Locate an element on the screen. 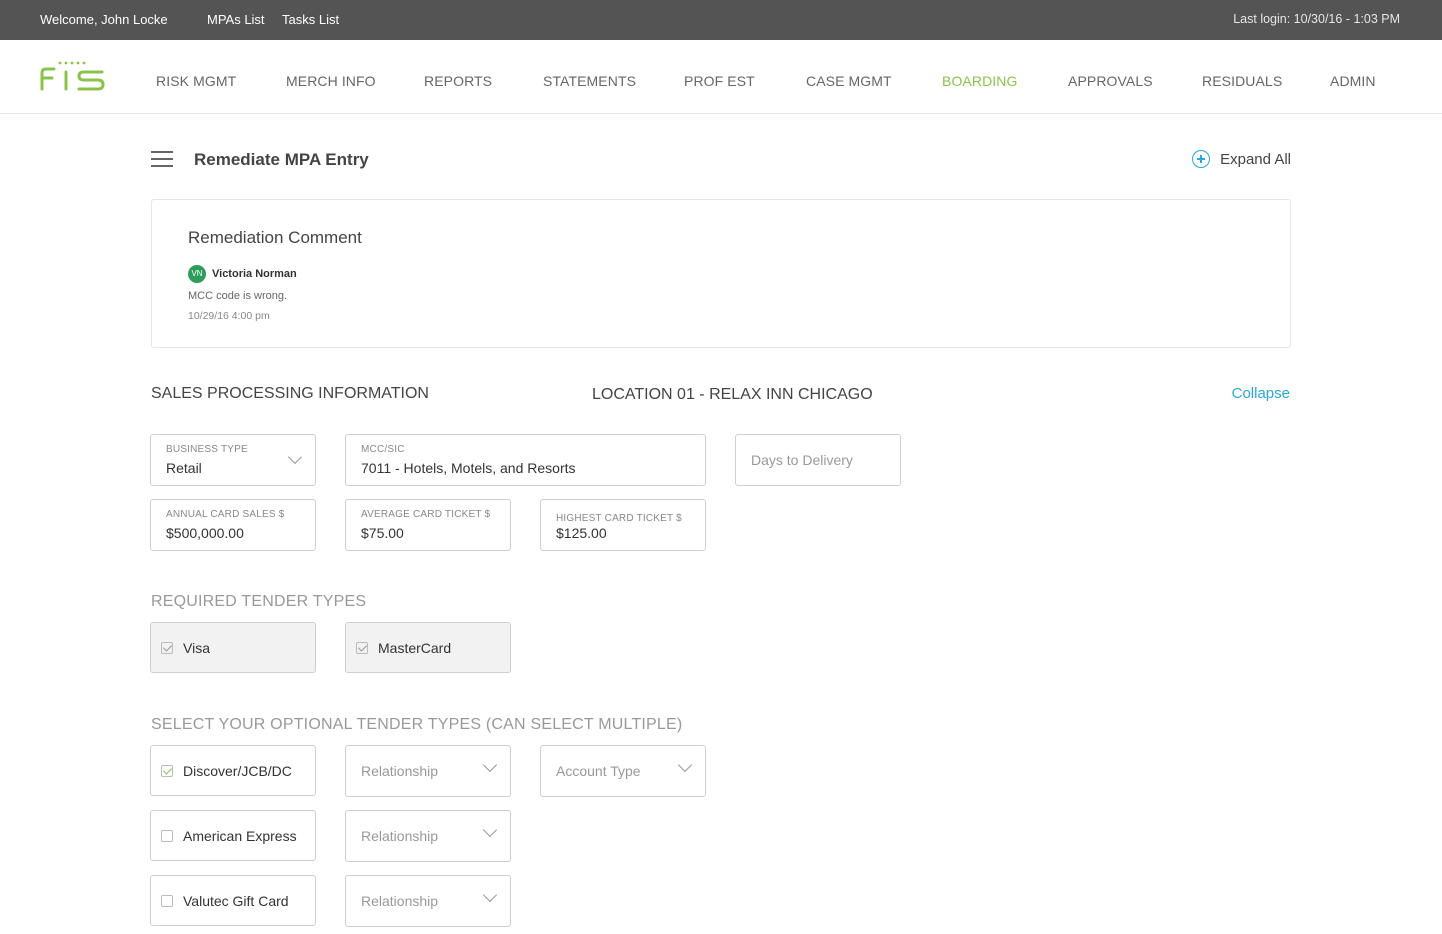 Image resolution: width=1442 pixels, height=934 pixels. plus-circle-icon is located at coordinates (1201, 159).